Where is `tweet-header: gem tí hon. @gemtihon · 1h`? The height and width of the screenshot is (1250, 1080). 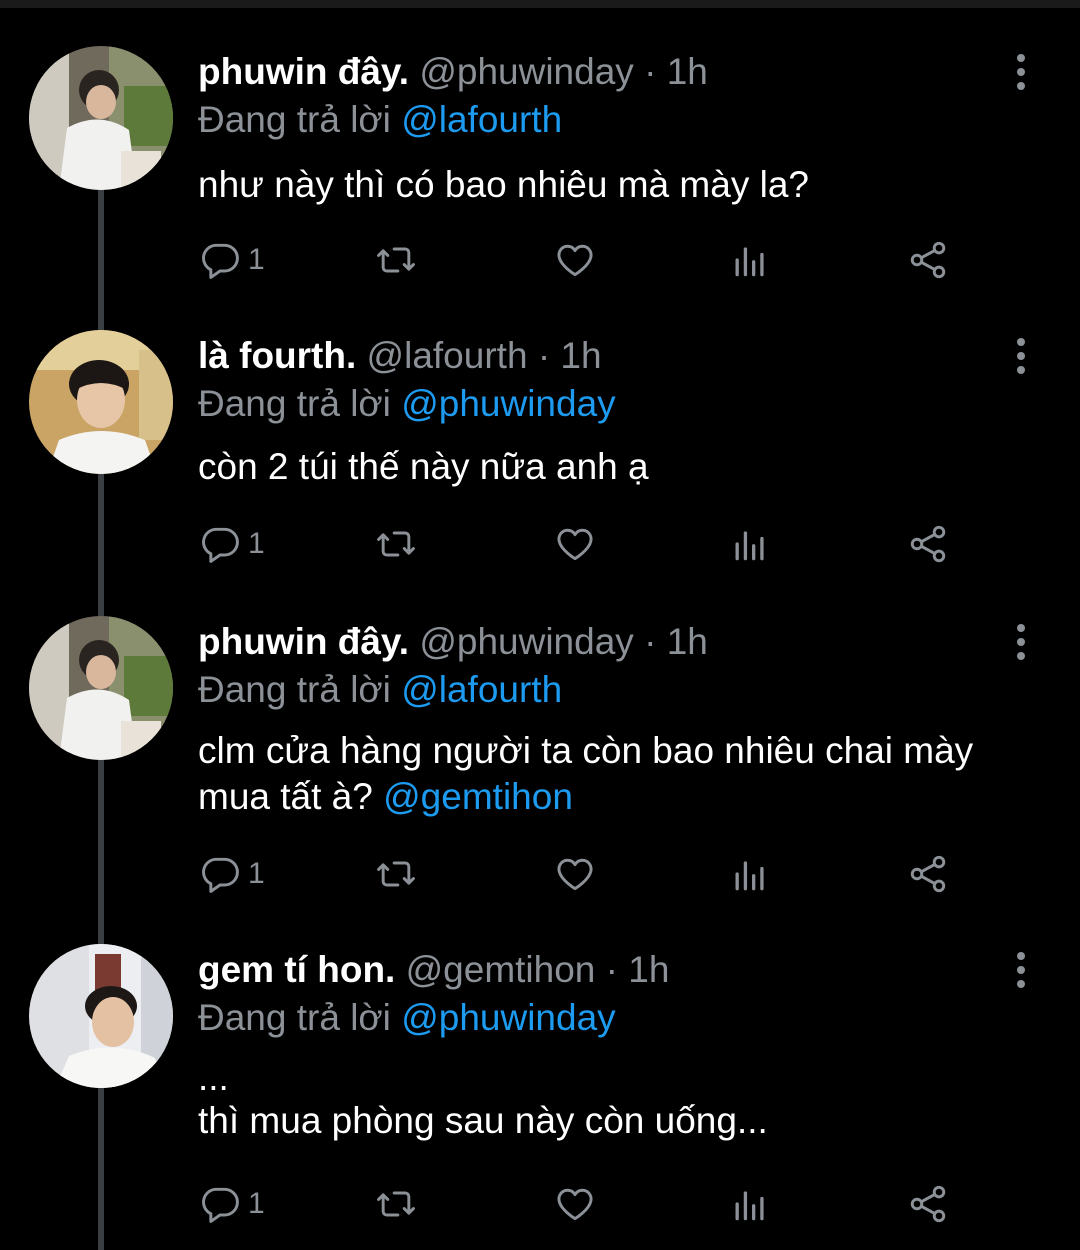 tweet-header: gem tí hon. @gemtihon · 1h is located at coordinates (433, 970).